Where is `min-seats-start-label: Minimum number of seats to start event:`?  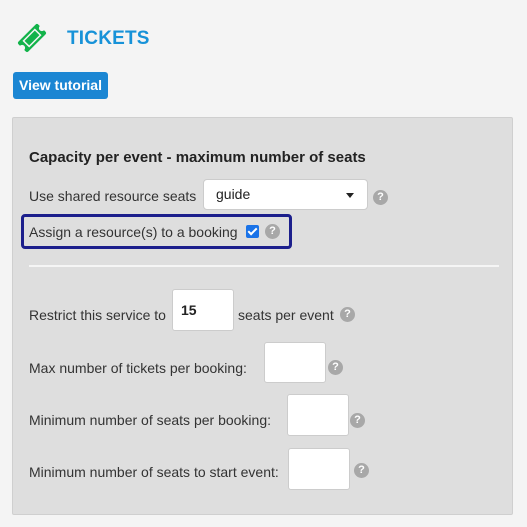
min-seats-start-label: Minimum number of seats to start event: is located at coordinates (154, 472).